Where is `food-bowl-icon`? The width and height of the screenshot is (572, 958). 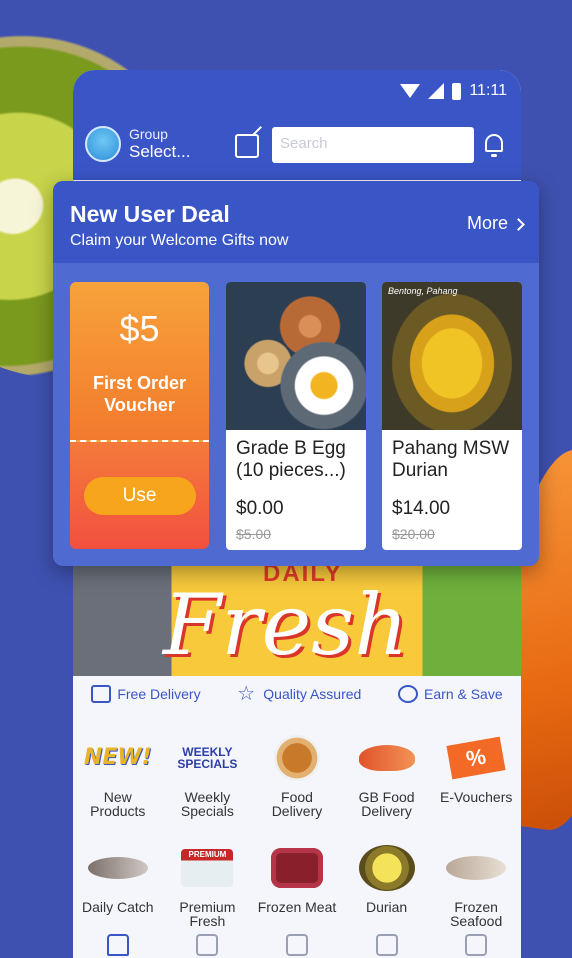 food-bowl-icon is located at coordinates (296, 758).